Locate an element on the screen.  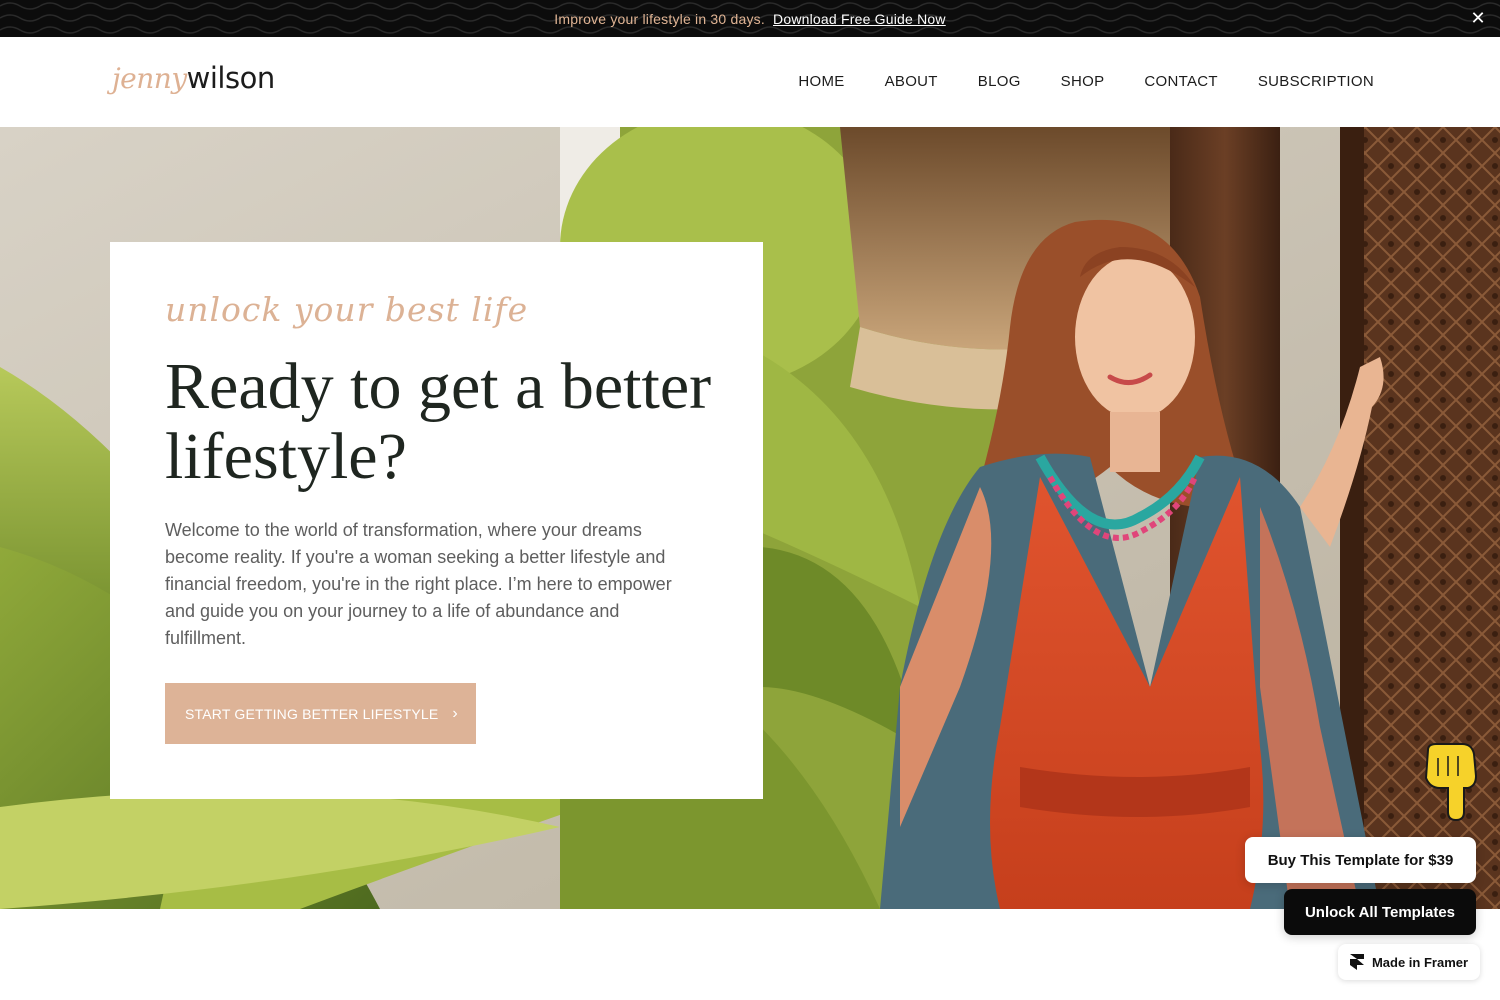
nav-home: HOME is located at coordinates (821, 81).